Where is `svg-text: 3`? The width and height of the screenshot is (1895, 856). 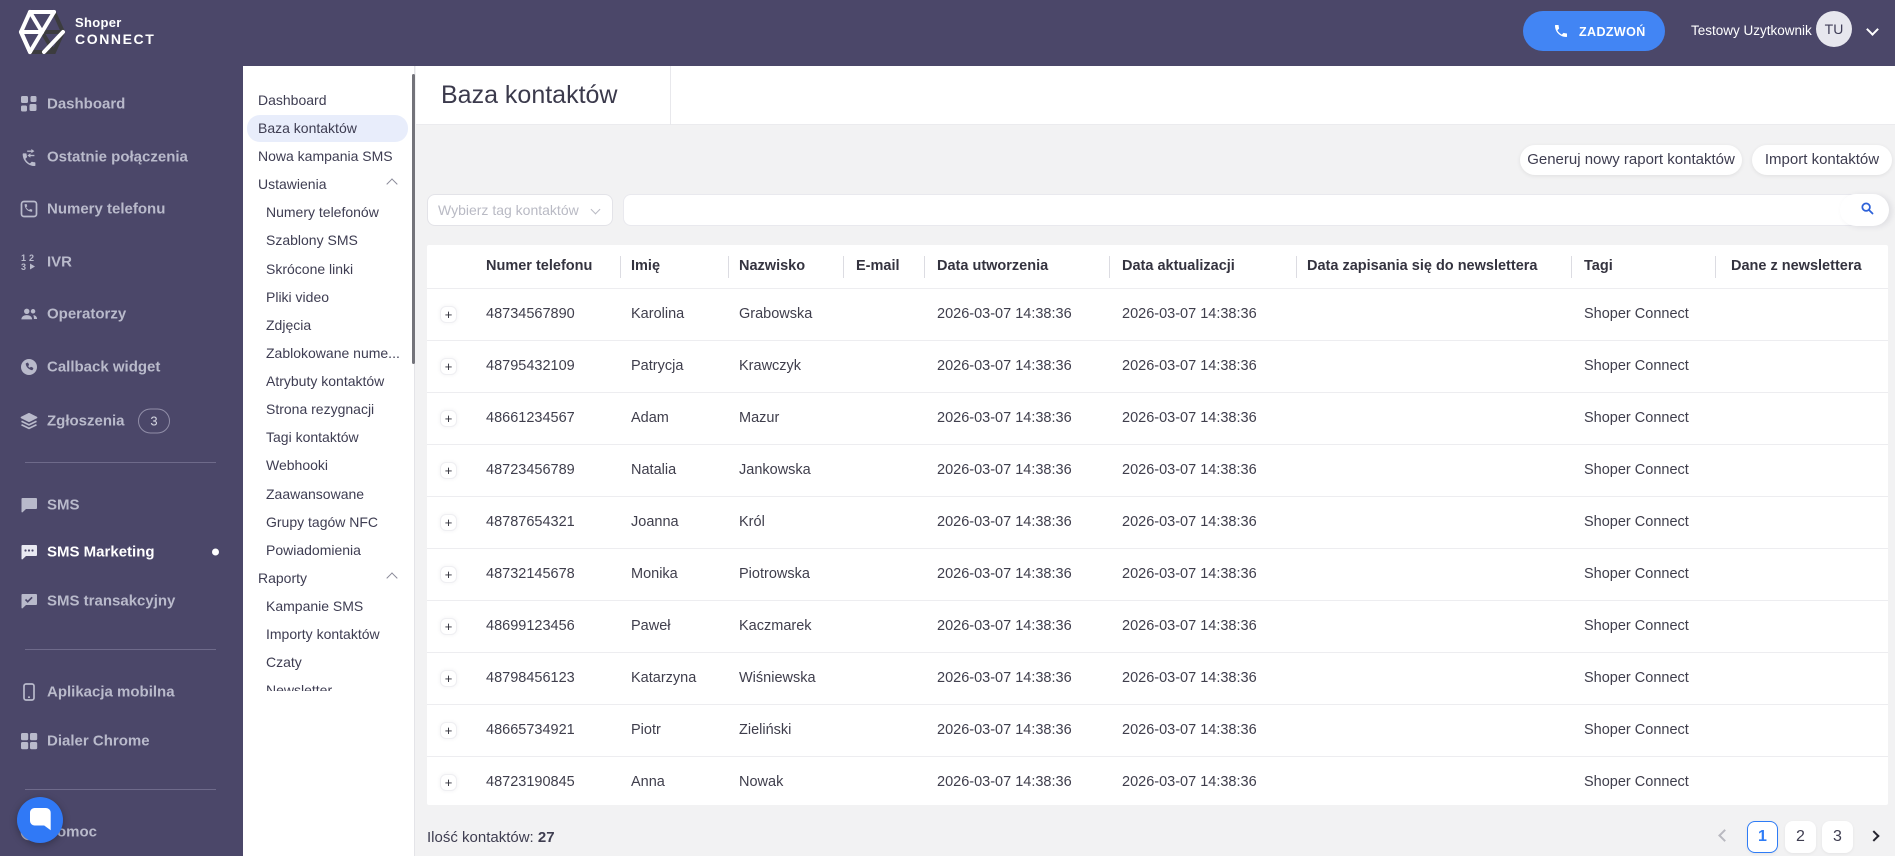 svg-text: 3 is located at coordinates (23, 266).